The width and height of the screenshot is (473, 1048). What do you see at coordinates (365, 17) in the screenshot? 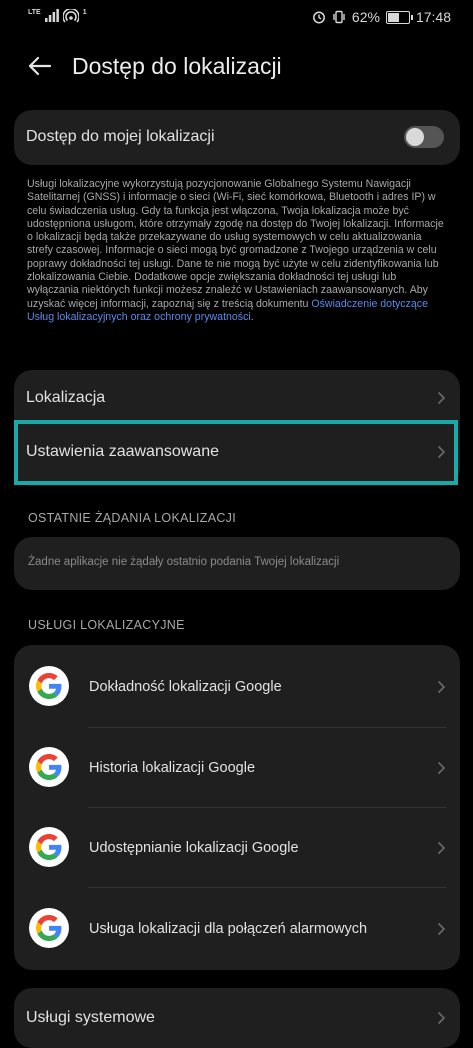
I see `battery-percent: 62%` at bounding box center [365, 17].